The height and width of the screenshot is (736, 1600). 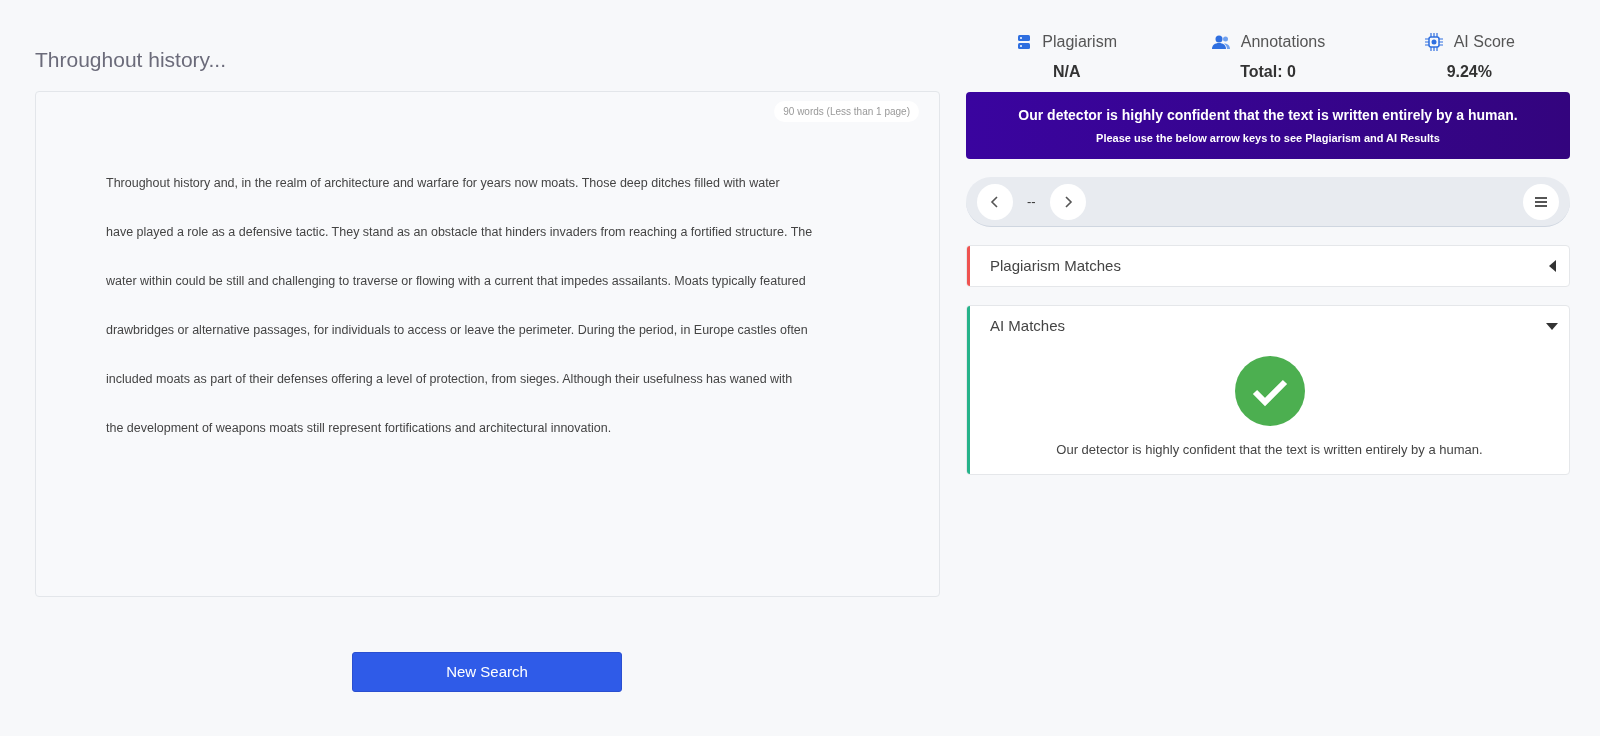 What do you see at coordinates (1552, 326) in the screenshot?
I see `caret-down-icon` at bounding box center [1552, 326].